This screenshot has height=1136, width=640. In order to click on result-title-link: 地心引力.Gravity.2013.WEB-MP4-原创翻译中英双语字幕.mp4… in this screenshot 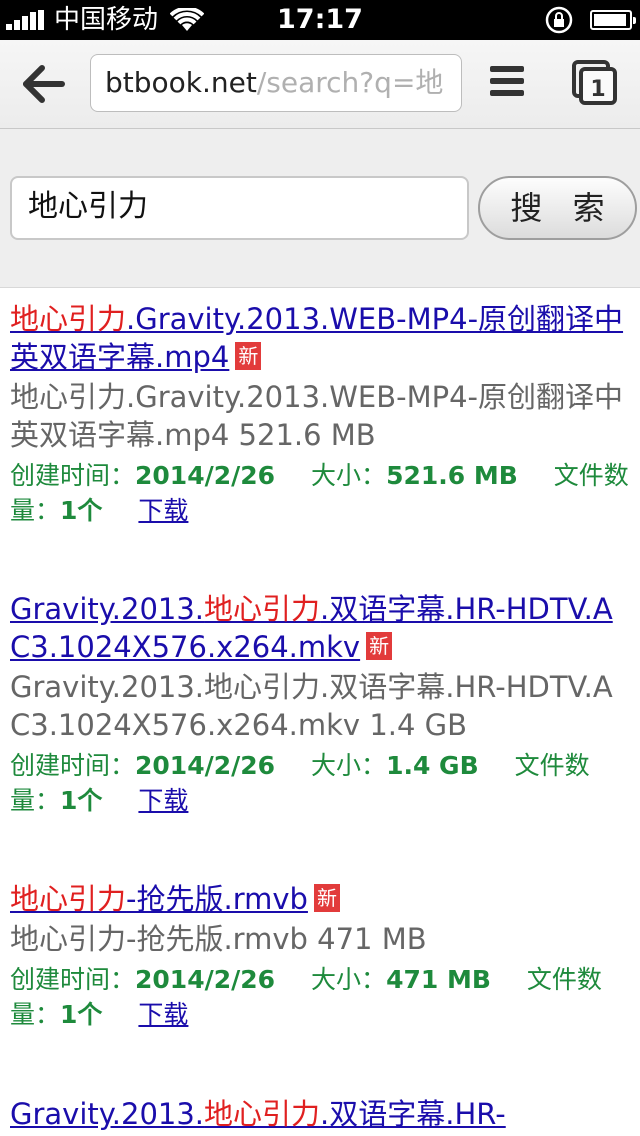, I will do `click(321, 338)`.